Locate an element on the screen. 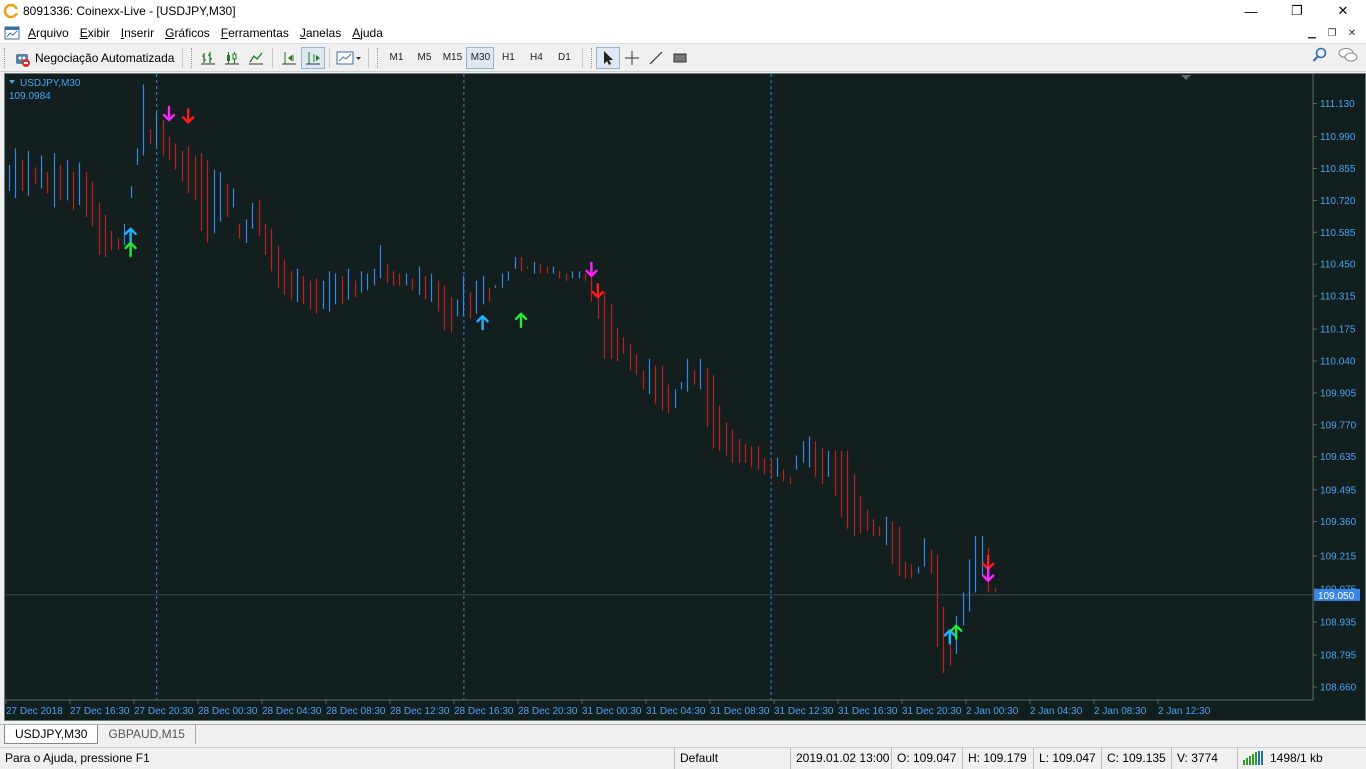  price-tick-label: 108.935 is located at coordinates (1338, 623).